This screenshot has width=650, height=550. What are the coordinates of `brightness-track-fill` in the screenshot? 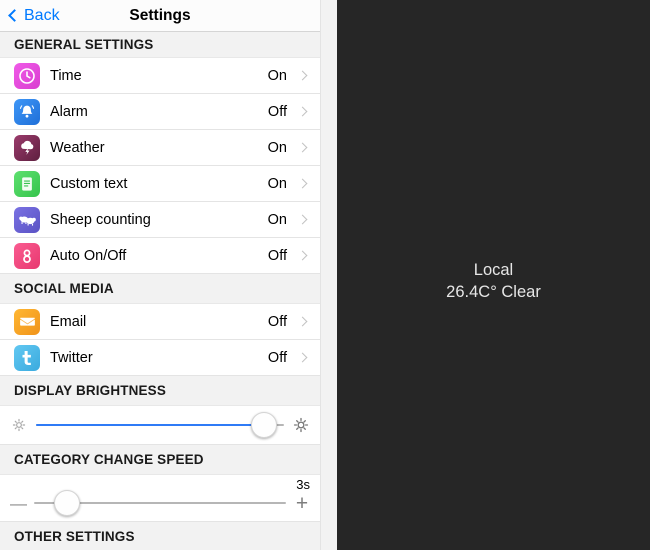 It's located at (150, 425).